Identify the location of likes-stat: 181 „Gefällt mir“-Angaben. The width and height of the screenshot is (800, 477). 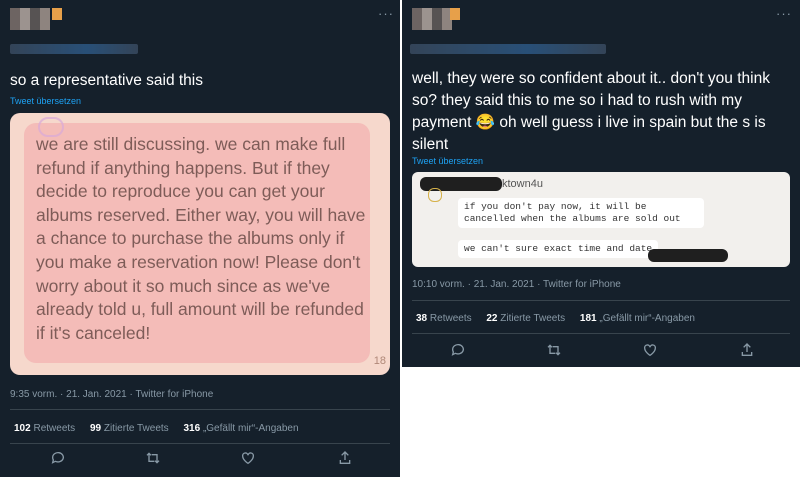
(637, 318).